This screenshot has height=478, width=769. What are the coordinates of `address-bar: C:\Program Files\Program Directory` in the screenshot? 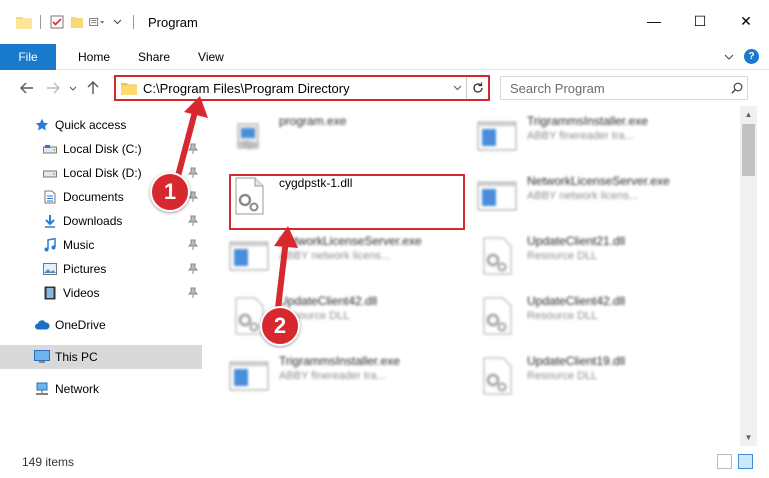 It's located at (302, 88).